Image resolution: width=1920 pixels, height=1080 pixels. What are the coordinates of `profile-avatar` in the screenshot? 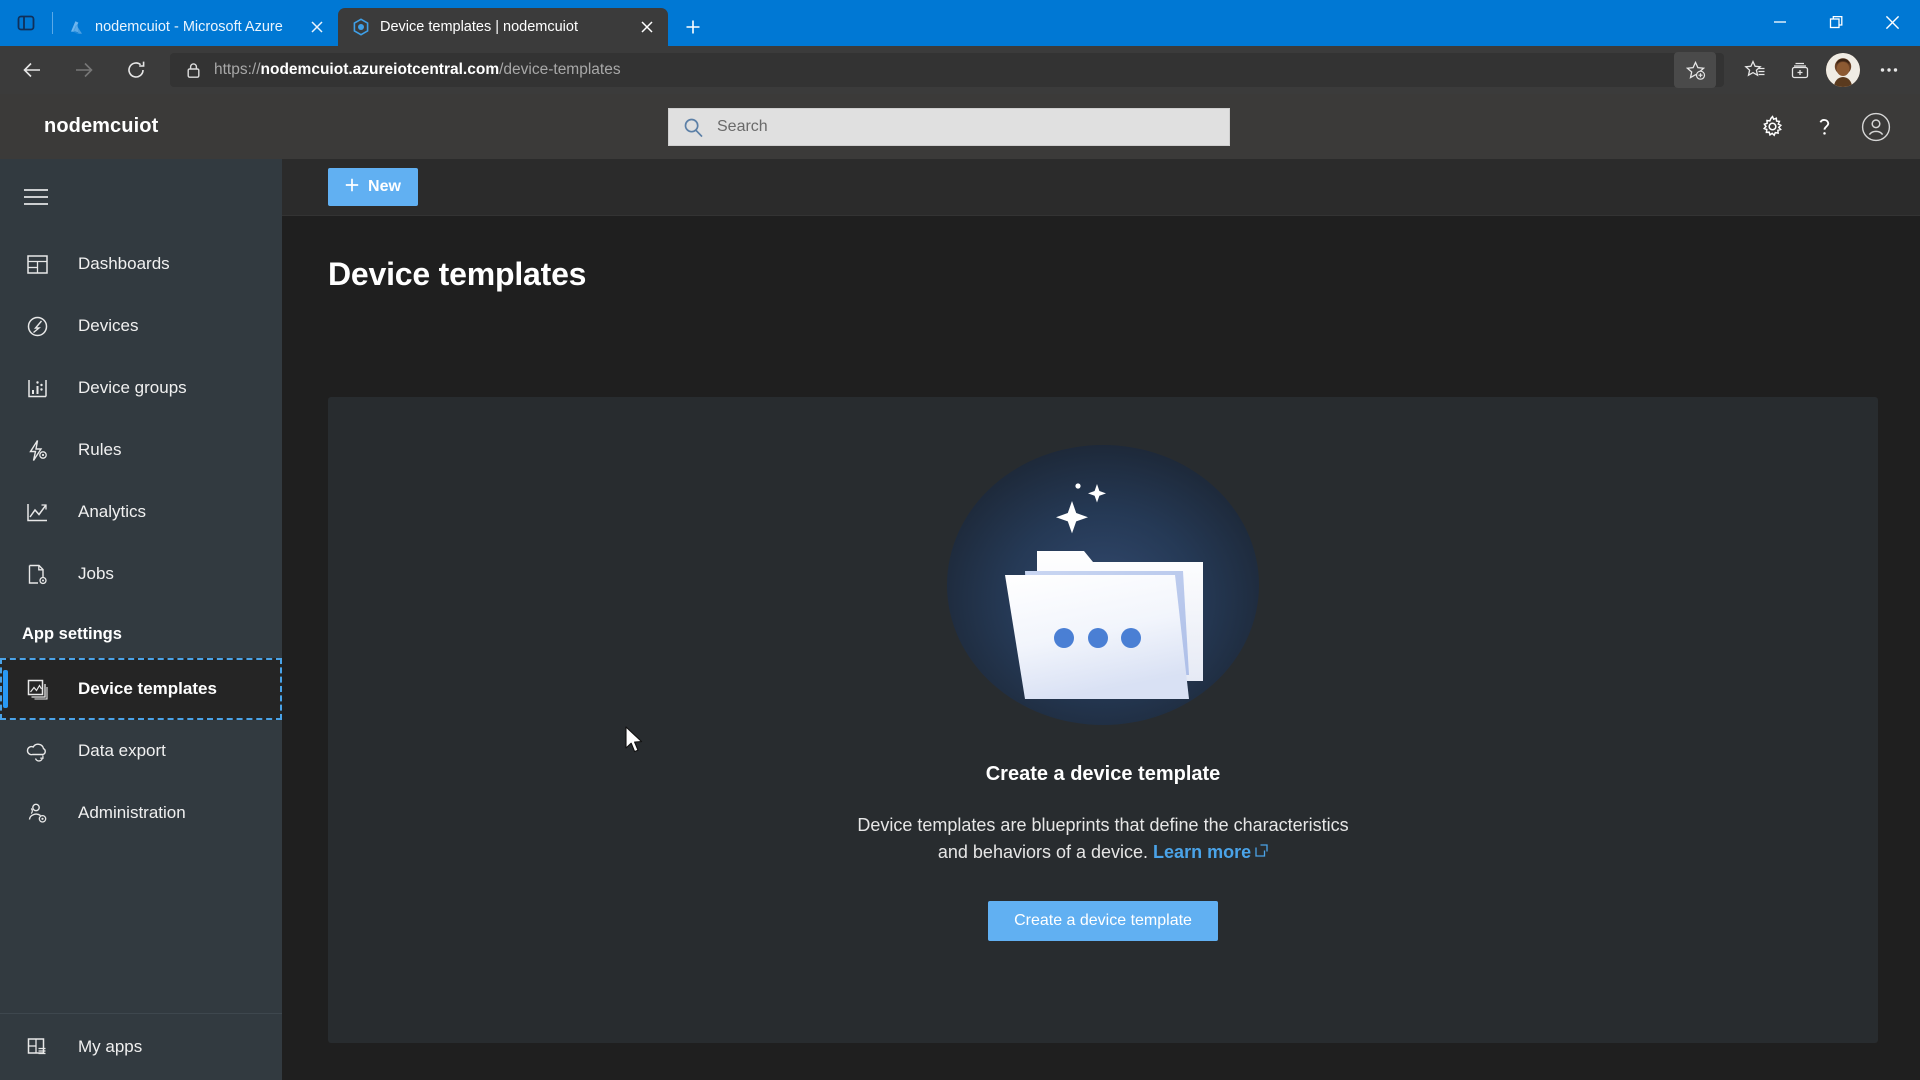 It's located at (1843, 70).